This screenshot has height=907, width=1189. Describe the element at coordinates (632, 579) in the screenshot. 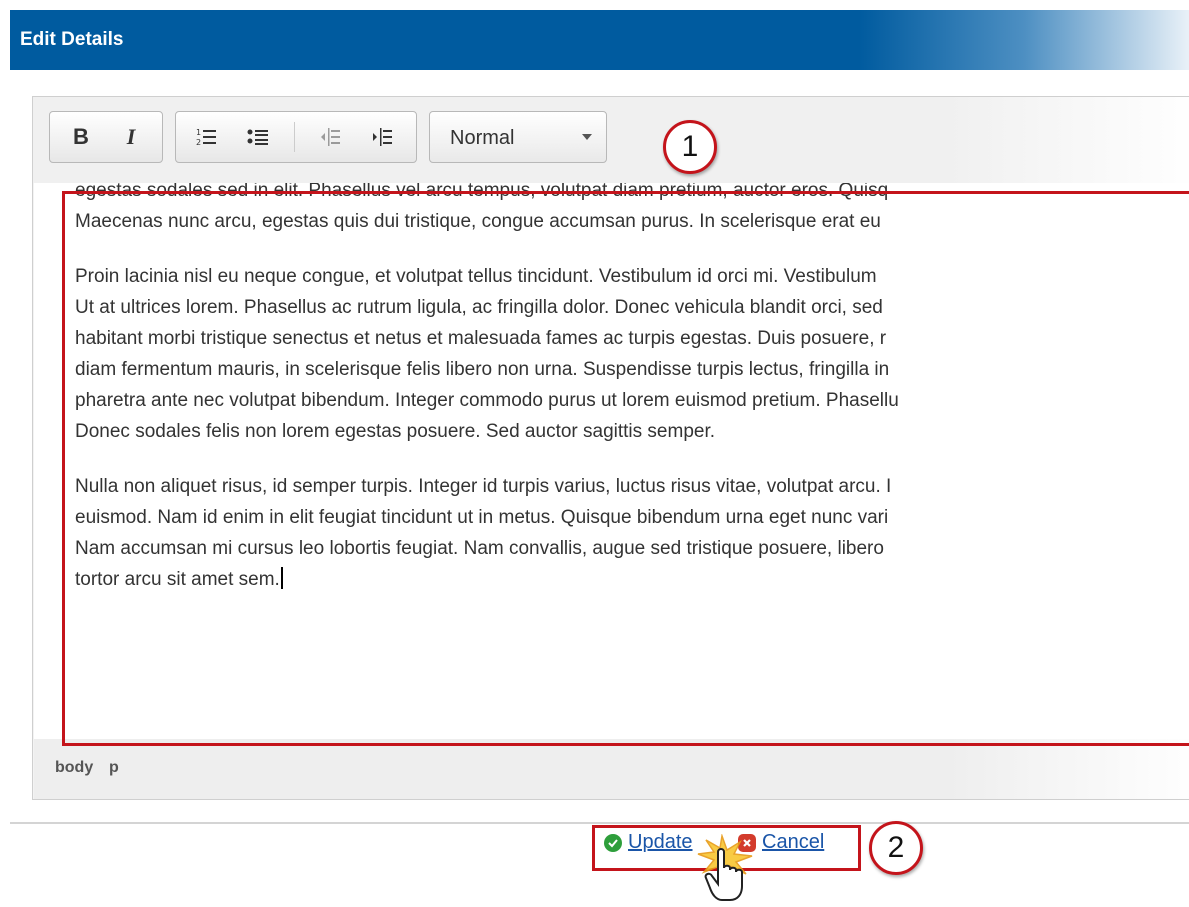

I see `text-line: tortor arcu sit amet sem.` at that location.